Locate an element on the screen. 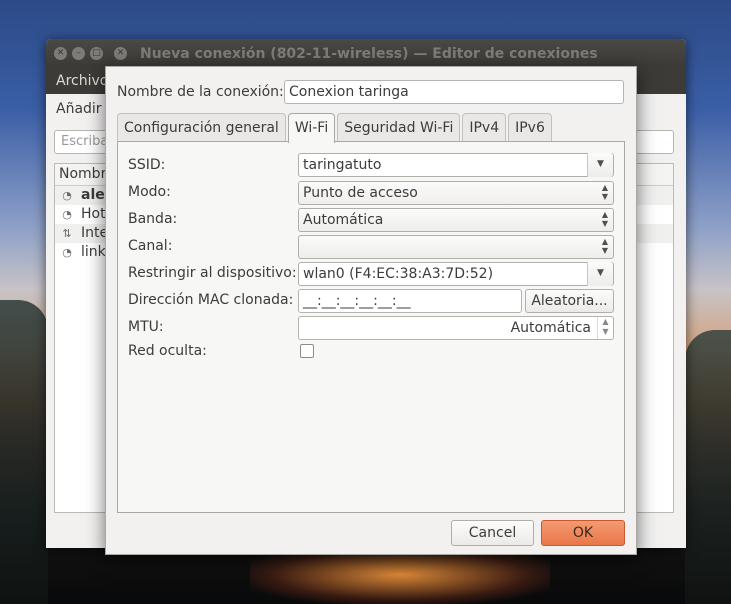 This screenshot has height=604, width=731. hidden-network-checkbox is located at coordinates (307, 351).